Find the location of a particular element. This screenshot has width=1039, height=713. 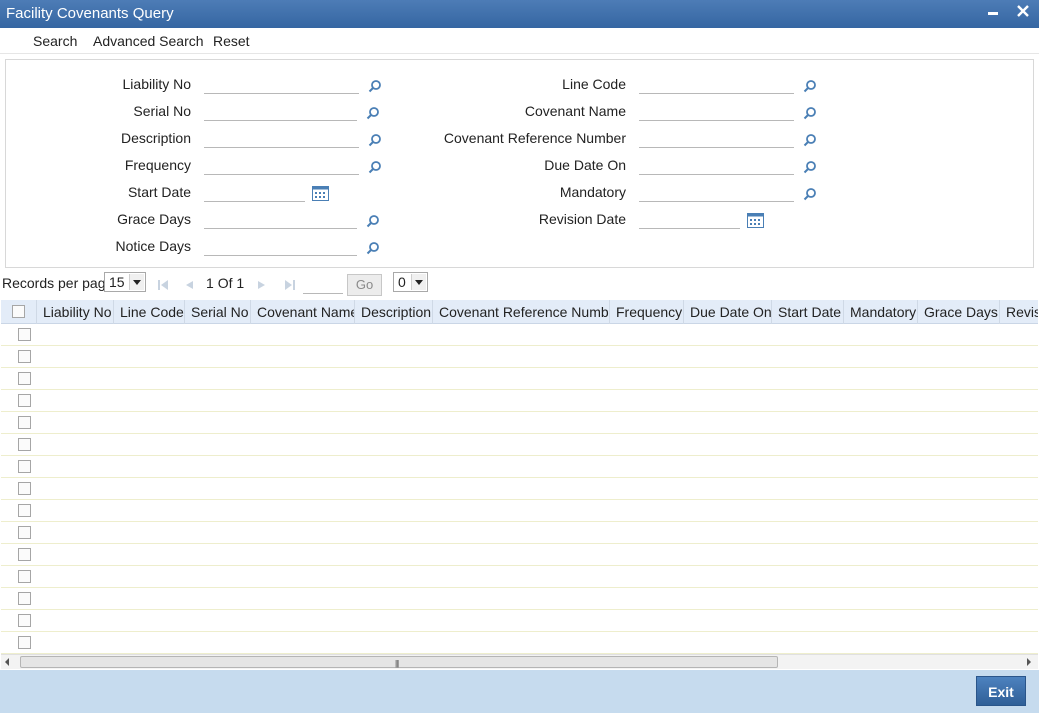

start-date-calendar-icon is located at coordinates (320, 193).